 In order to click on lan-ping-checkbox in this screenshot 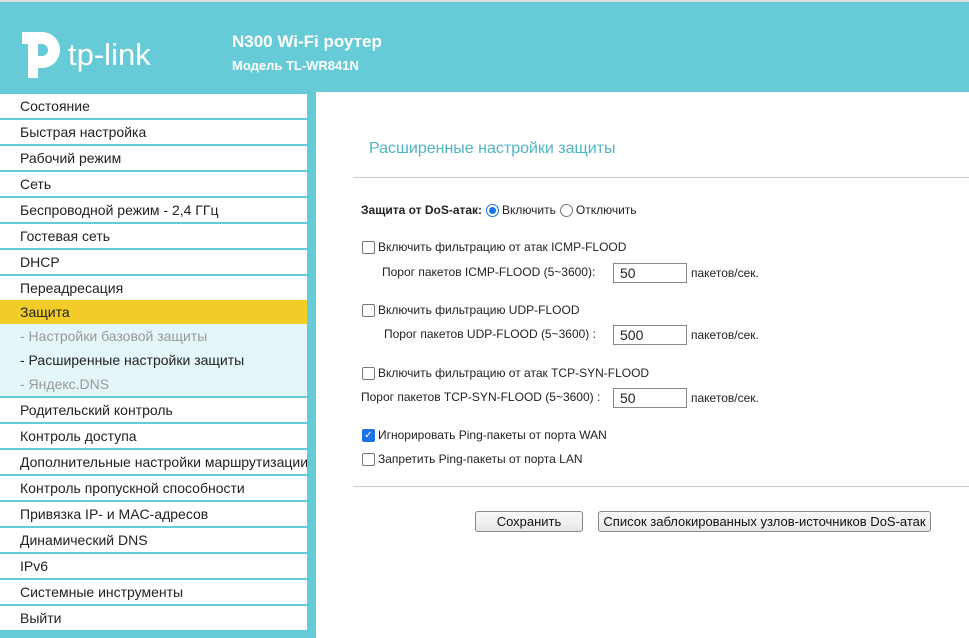, I will do `click(368, 459)`.